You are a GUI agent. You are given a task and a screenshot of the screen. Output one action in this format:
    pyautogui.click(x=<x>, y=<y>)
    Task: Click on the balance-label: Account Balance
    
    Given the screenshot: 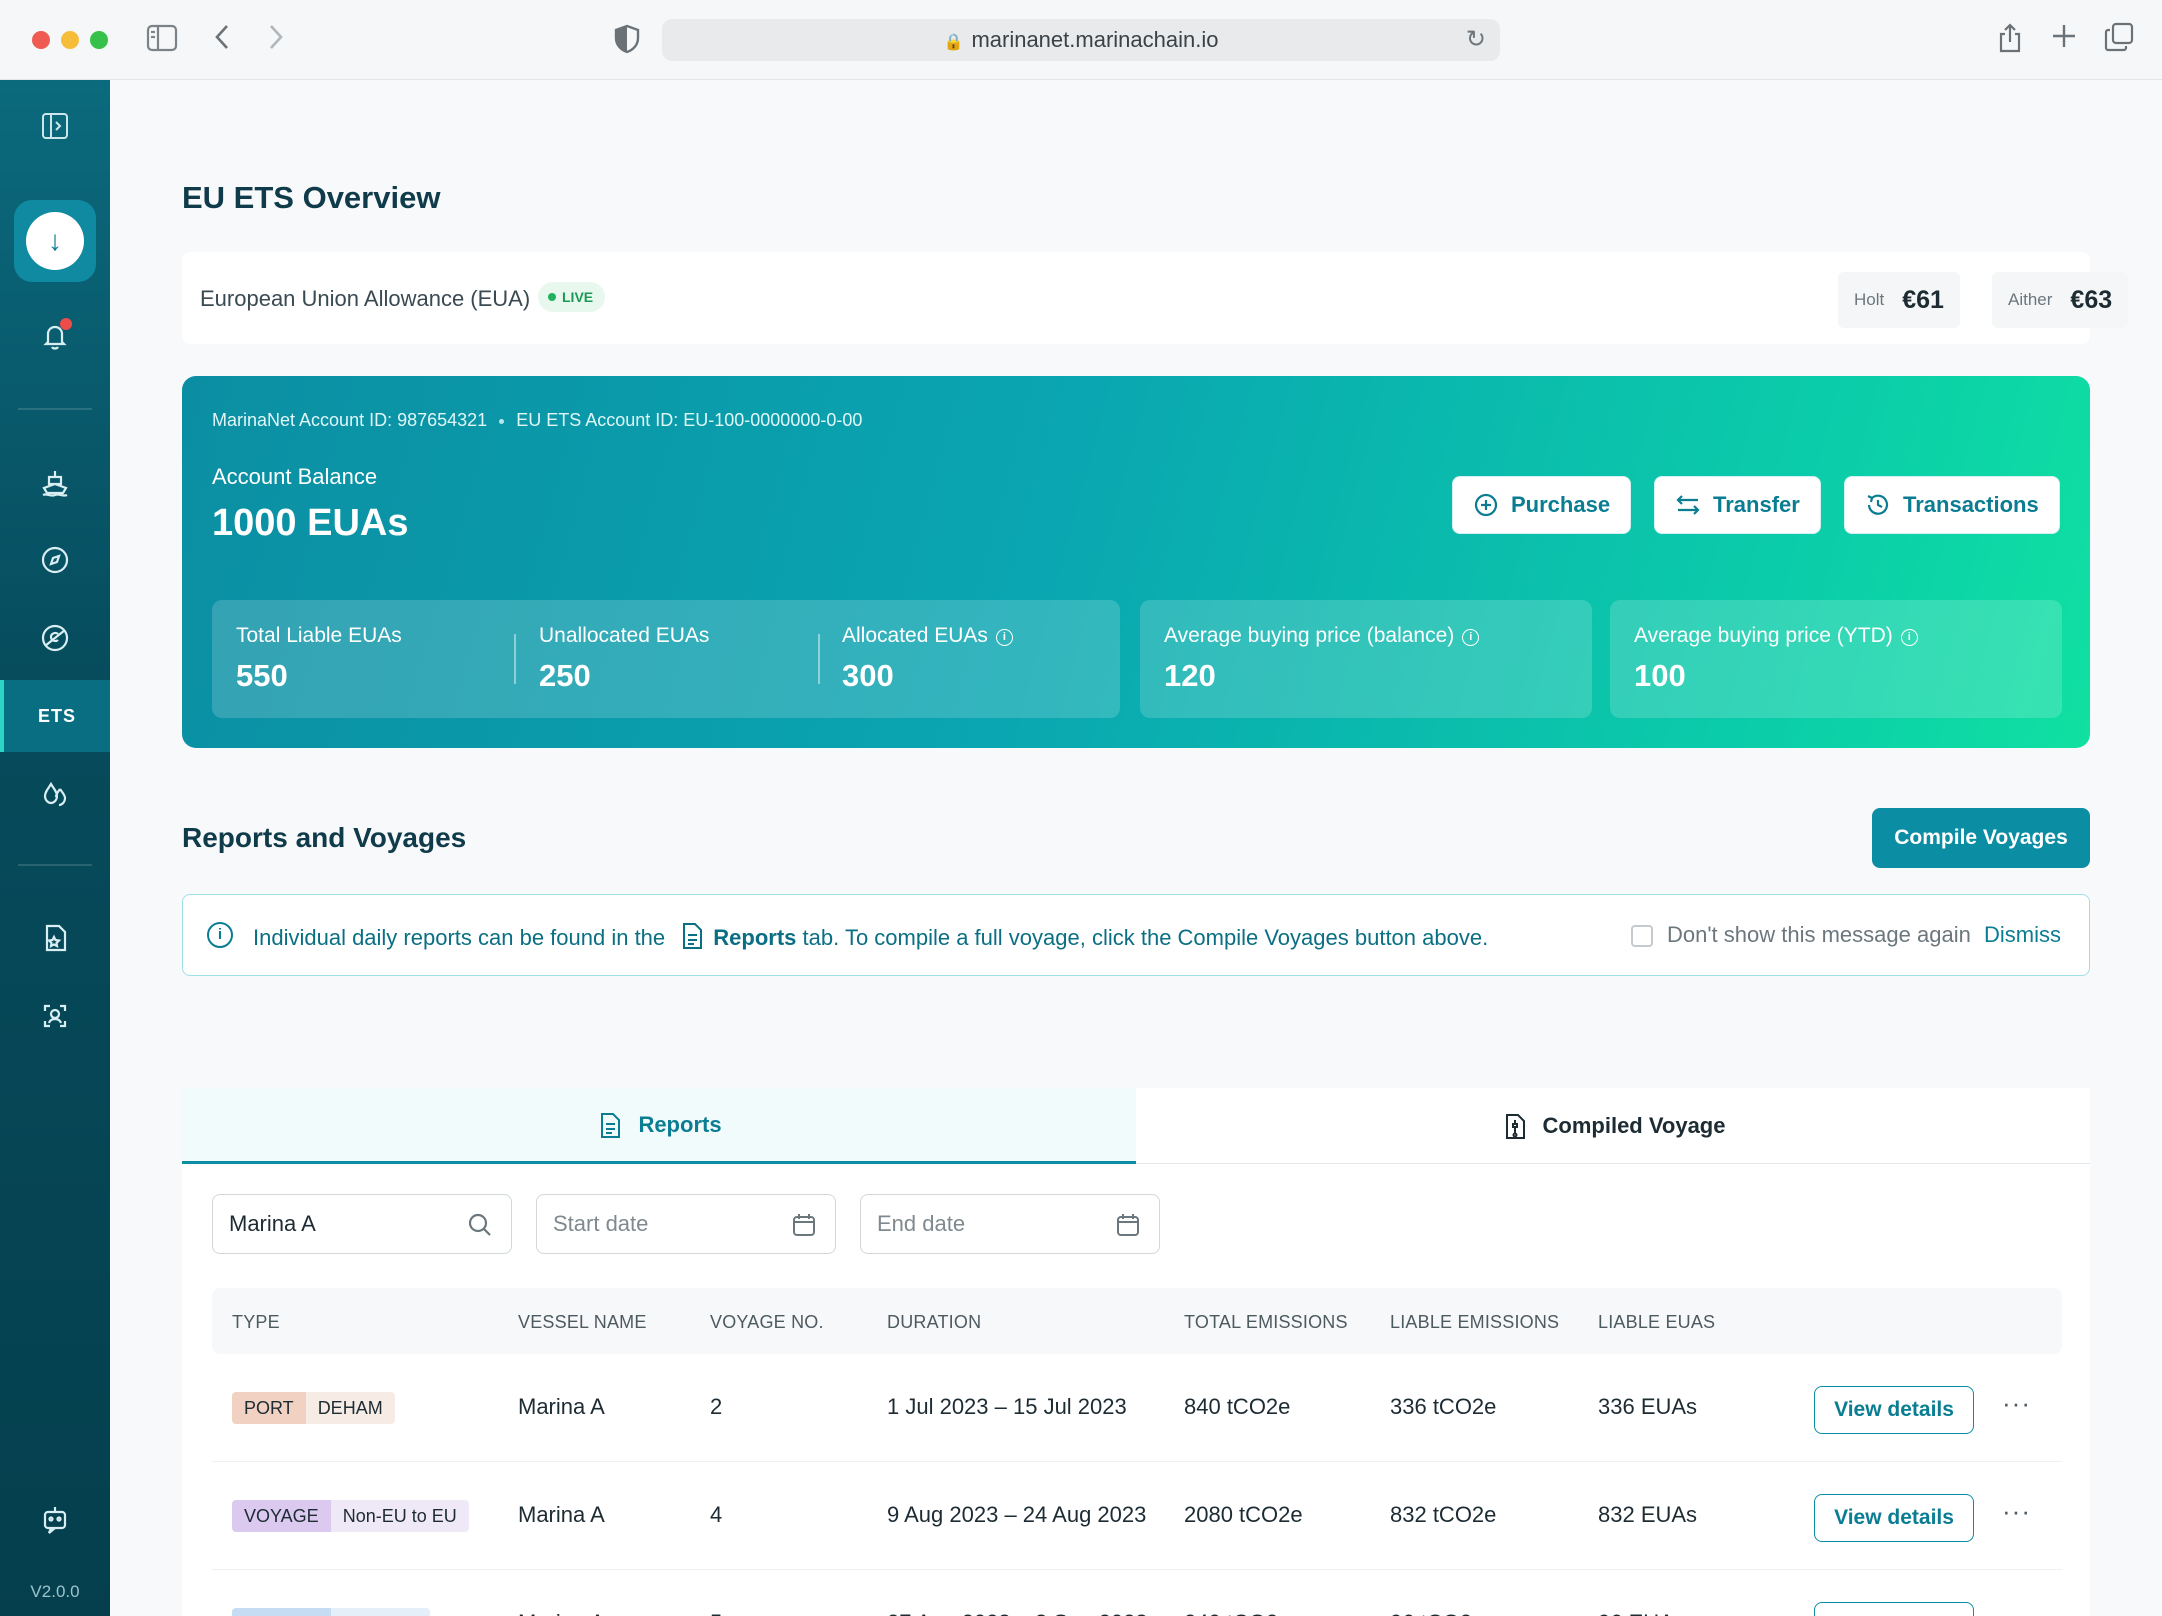 What is the action you would take?
    pyautogui.click(x=295, y=476)
    